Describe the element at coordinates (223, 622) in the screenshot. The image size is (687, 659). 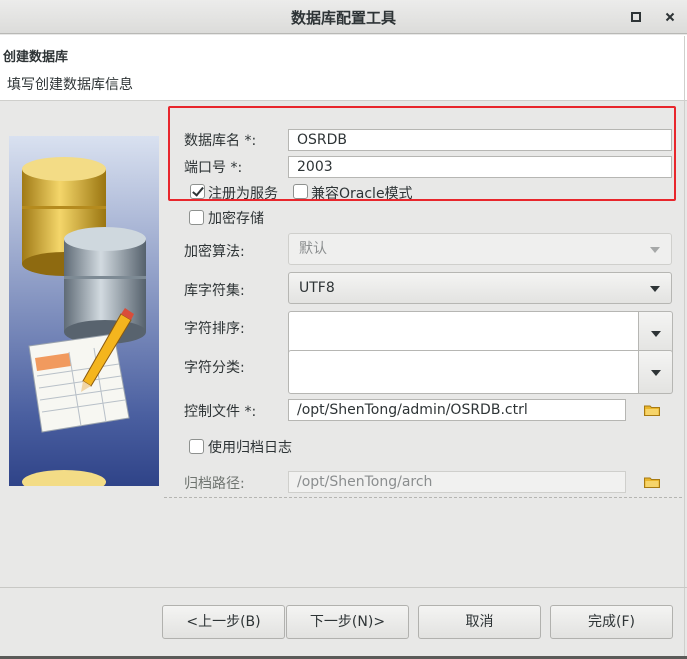
I see `prev-button: <上一步(B)` at that location.